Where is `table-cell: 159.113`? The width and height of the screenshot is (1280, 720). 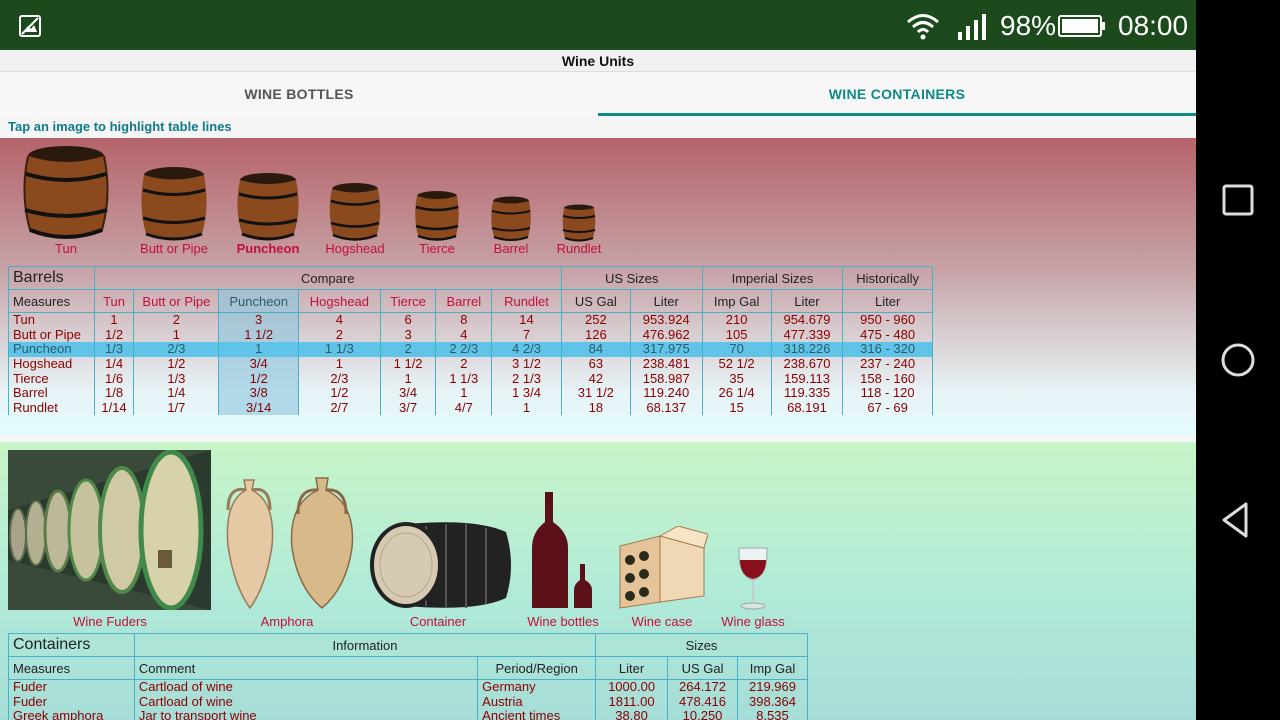 table-cell: 159.113 is located at coordinates (807, 378).